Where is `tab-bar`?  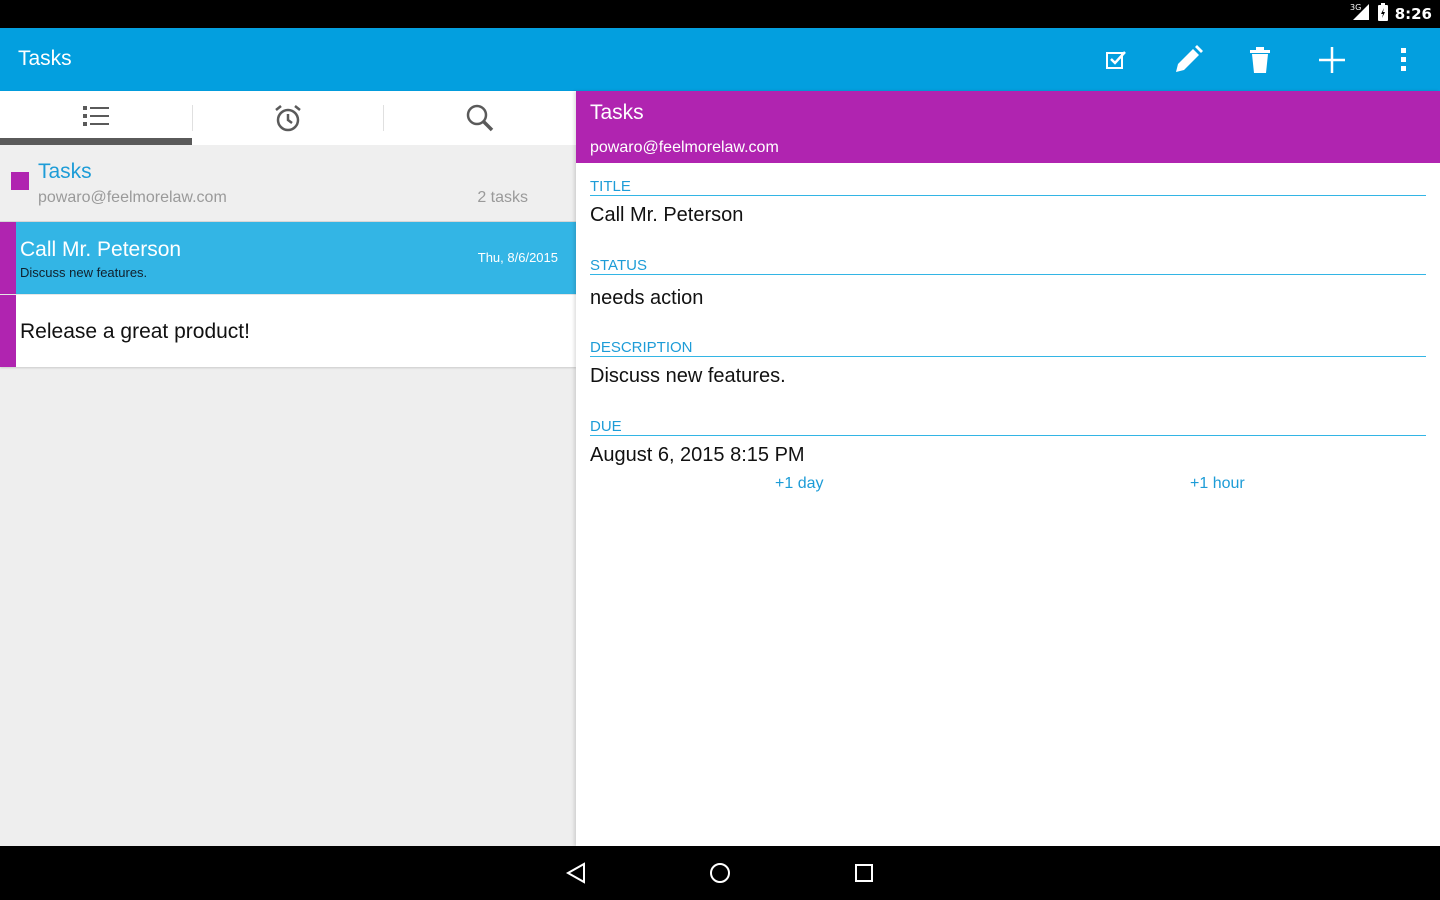 tab-bar is located at coordinates (288, 118).